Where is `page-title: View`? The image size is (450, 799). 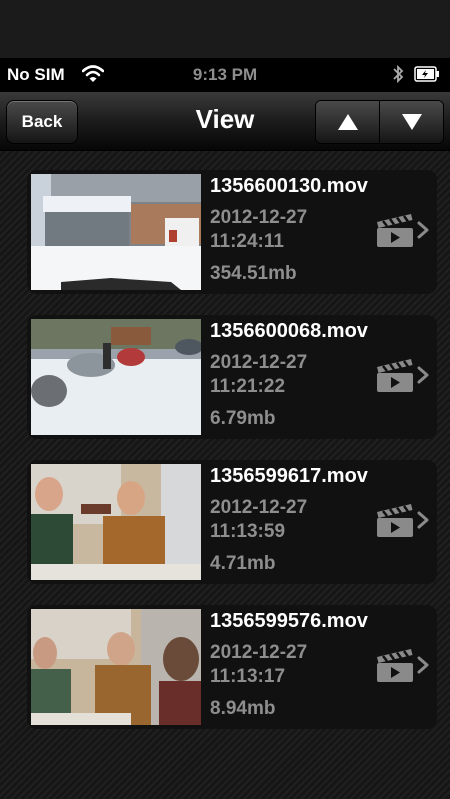 page-title: View is located at coordinates (225, 119).